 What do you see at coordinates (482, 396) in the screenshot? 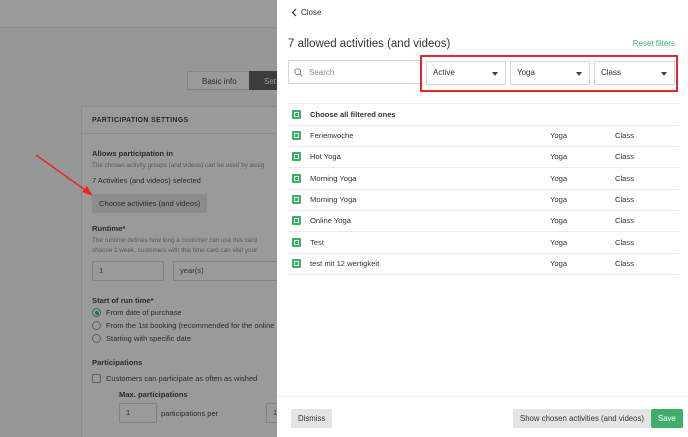
I see `footer-divider` at bounding box center [482, 396].